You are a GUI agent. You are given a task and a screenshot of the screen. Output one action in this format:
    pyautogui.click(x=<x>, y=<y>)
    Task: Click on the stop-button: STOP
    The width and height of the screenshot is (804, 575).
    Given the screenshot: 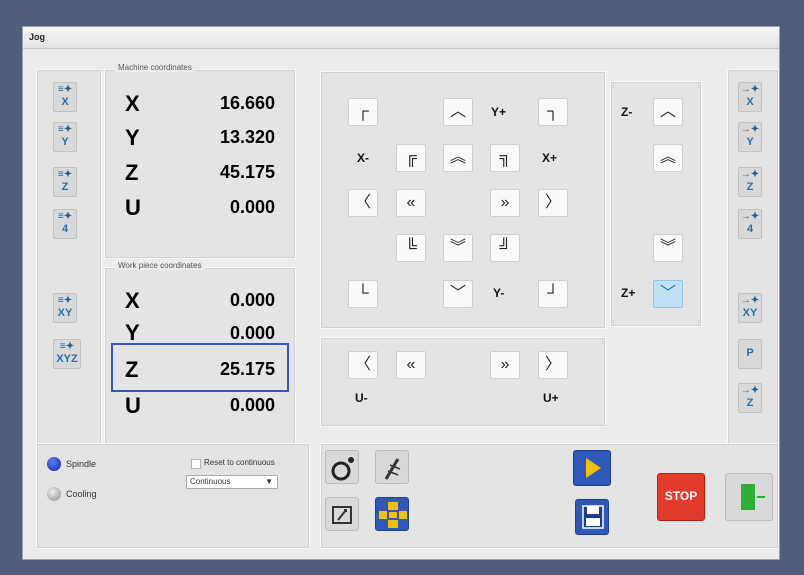 What is the action you would take?
    pyautogui.click(x=681, y=497)
    